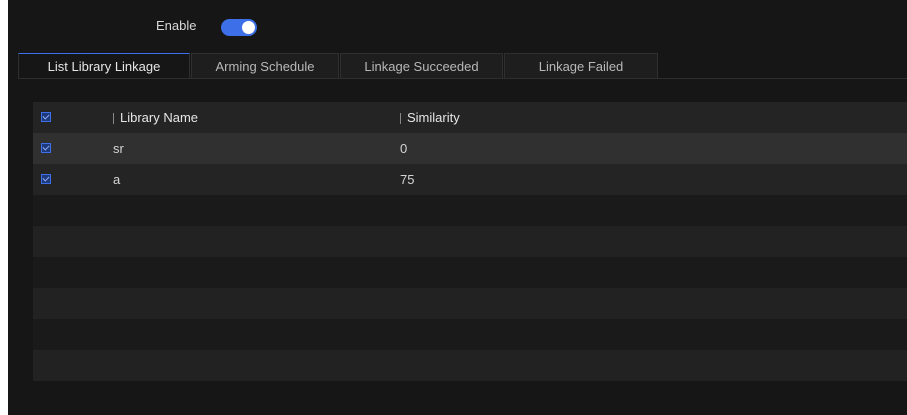 Image resolution: width=907 pixels, height=415 pixels. I want to click on table-row: a 75, so click(470, 179).